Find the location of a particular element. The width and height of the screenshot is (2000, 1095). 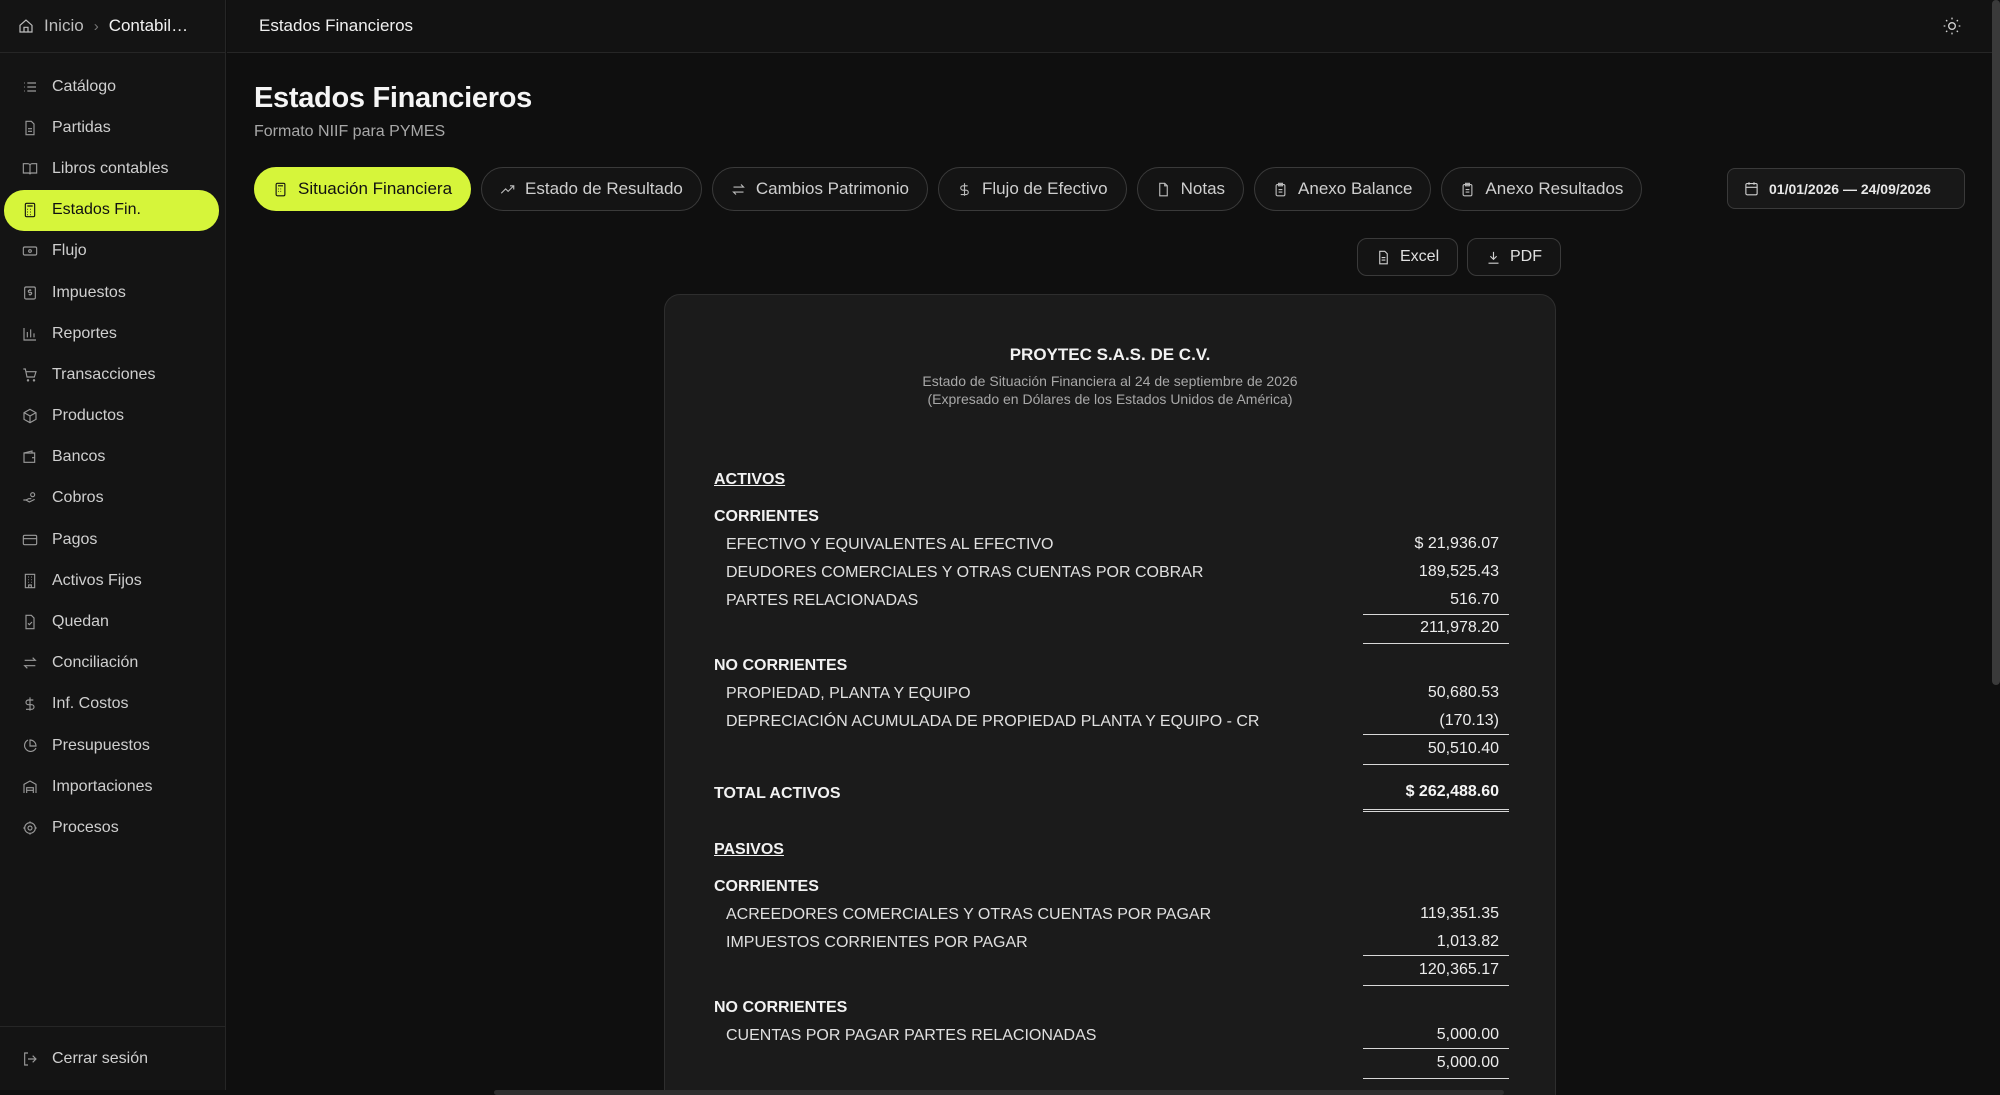

sidebar-item-flujo: Flujo is located at coordinates (111, 251).